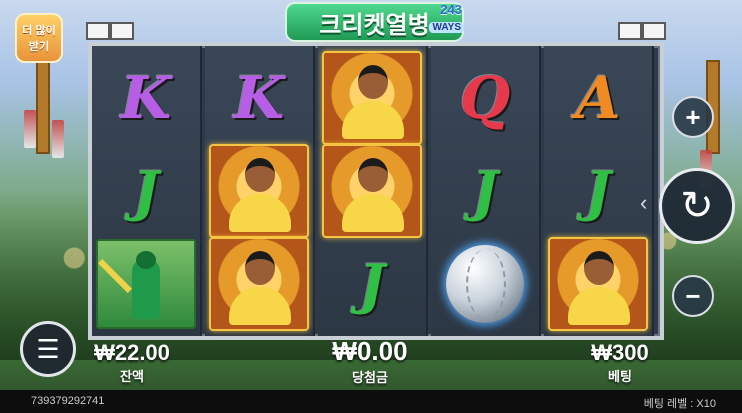 Image resolution: width=742 pixels, height=413 pixels. What do you see at coordinates (706, 404) in the screenshot?
I see `bet-level-value: X10` at bounding box center [706, 404].